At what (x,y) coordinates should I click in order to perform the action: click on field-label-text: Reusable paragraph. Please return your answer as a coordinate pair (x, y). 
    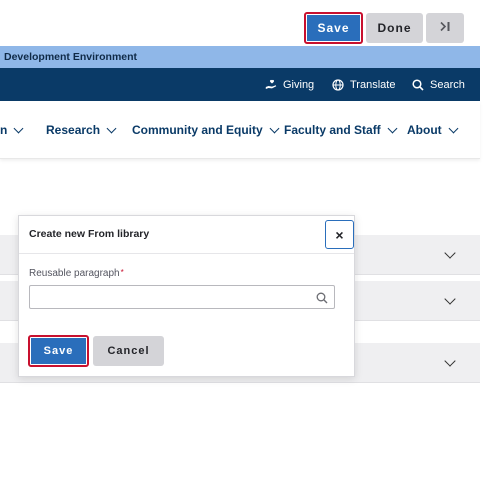
    Looking at the image, I should click on (74, 273).